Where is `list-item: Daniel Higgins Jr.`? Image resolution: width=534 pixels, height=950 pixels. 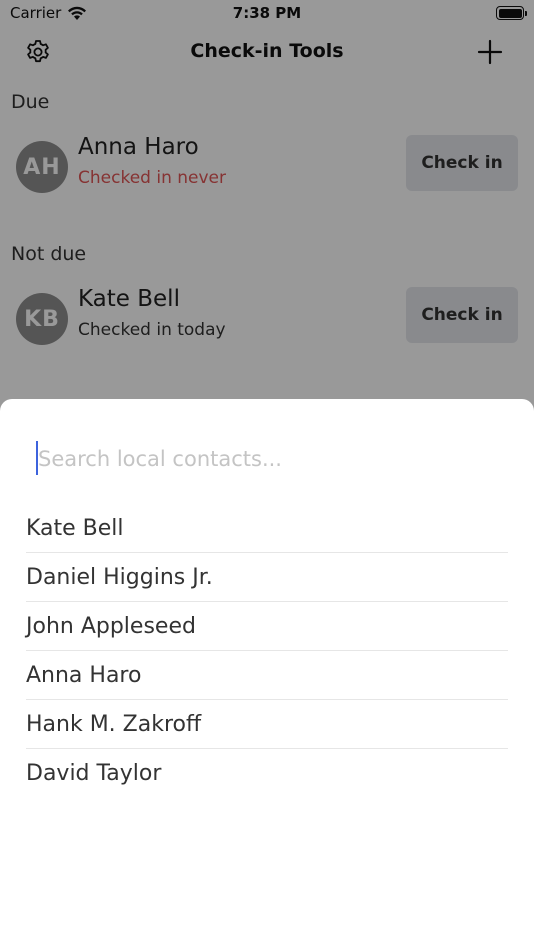
list-item: Daniel Higgins Jr. is located at coordinates (267, 577).